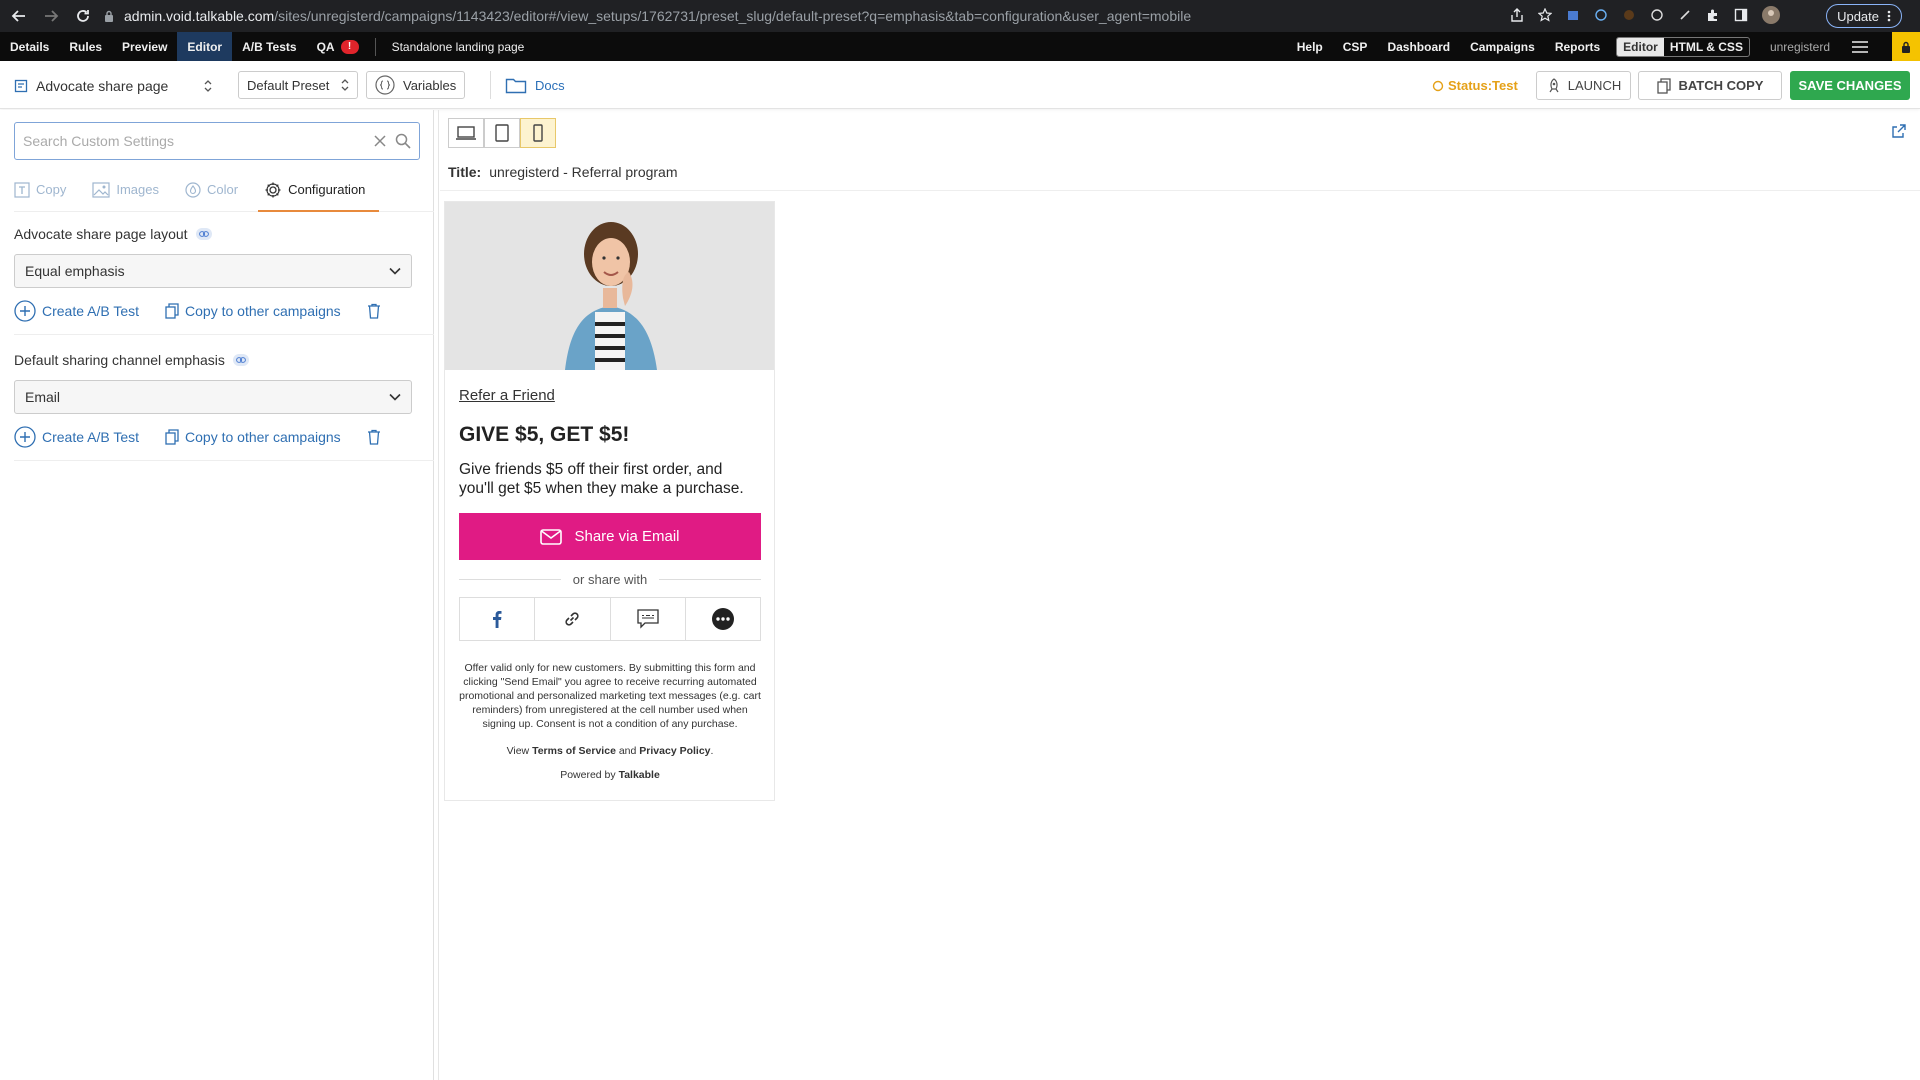 Image resolution: width=1920 pixels, height=1080 pixels. Describe the element at coordinates (1554, 85) in the screenshot. I see `rocket-icon` at that location.